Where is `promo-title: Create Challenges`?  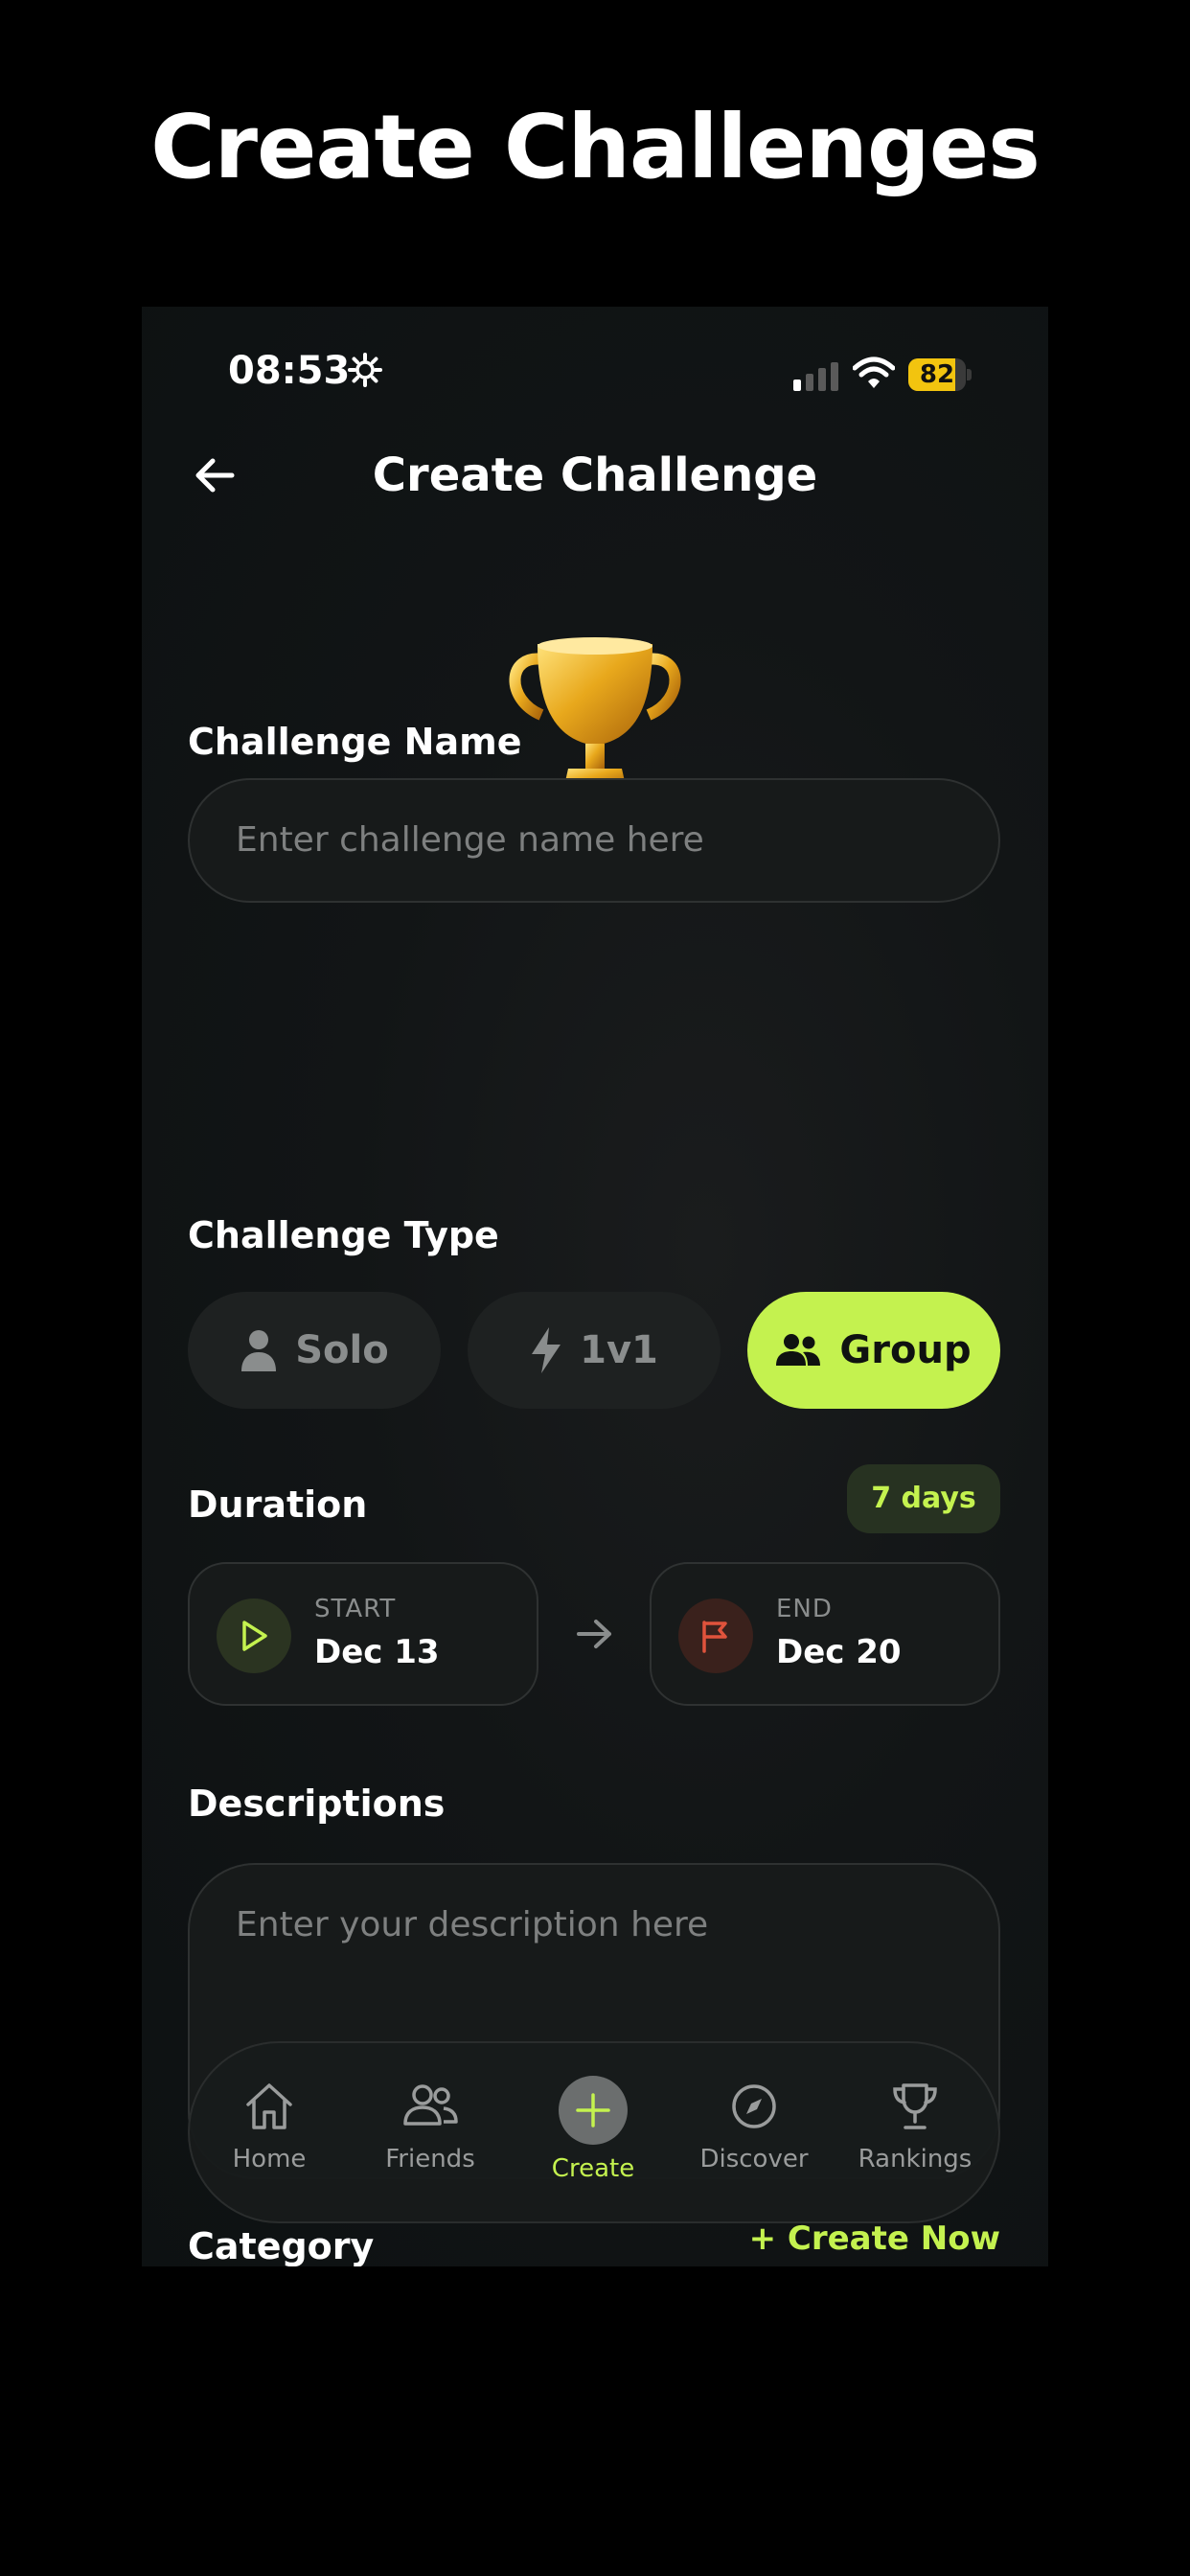 promo-title: Create Challenges is located at coordinates (595, 147).